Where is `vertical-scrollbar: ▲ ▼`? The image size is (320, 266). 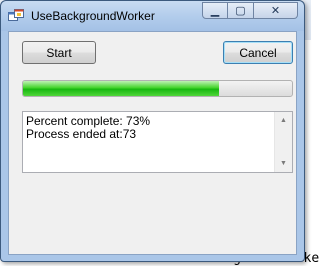 vertical-scrollbar: ▲ ▼ is located at coordinates (283, 142).